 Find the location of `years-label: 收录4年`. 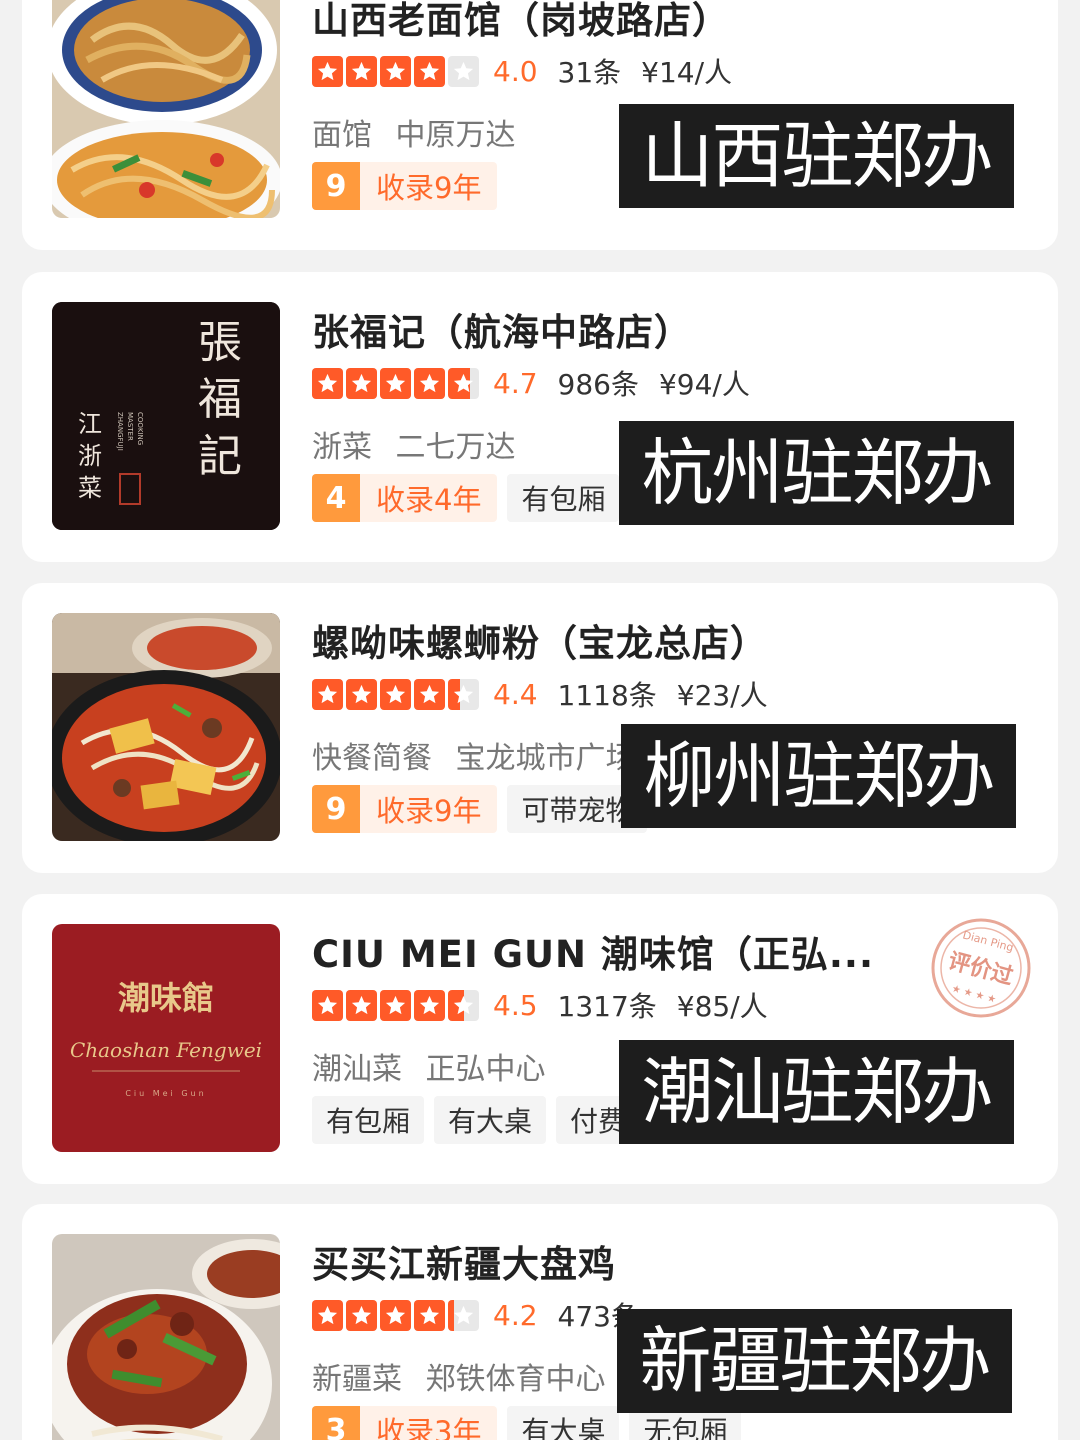

years-label: 收录4年 is located at coordinates (429, 500).